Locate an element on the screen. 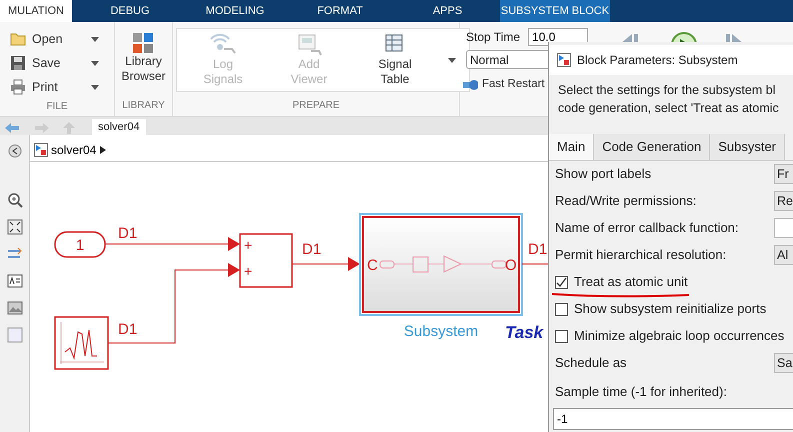 Image resolution: width=793 pixels, height=432 pixels. description-text: Select the settings for the subsystem bl is located at coordinates (667, 90).